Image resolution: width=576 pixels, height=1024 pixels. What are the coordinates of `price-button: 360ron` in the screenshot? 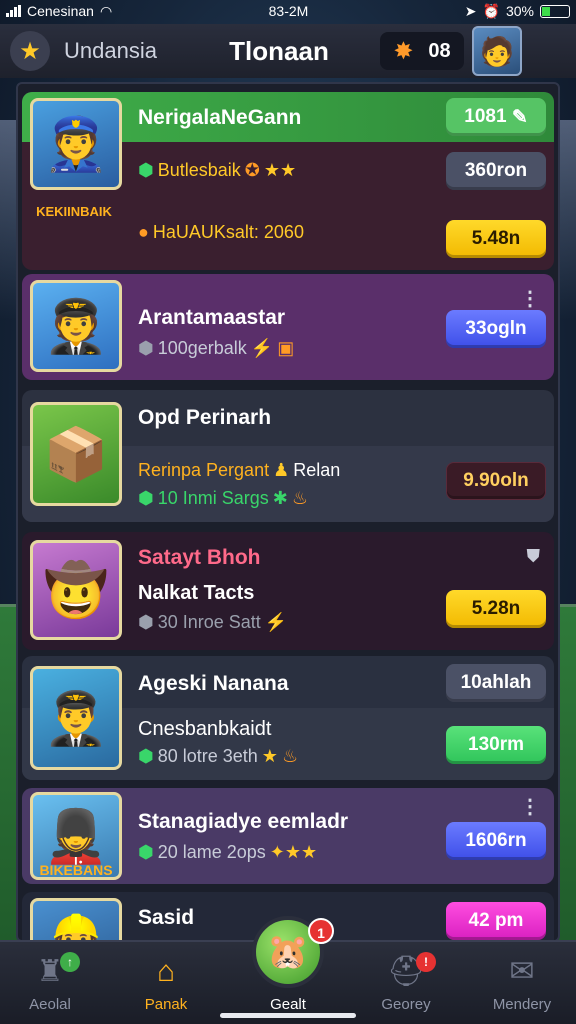 It's located at (496, 171).